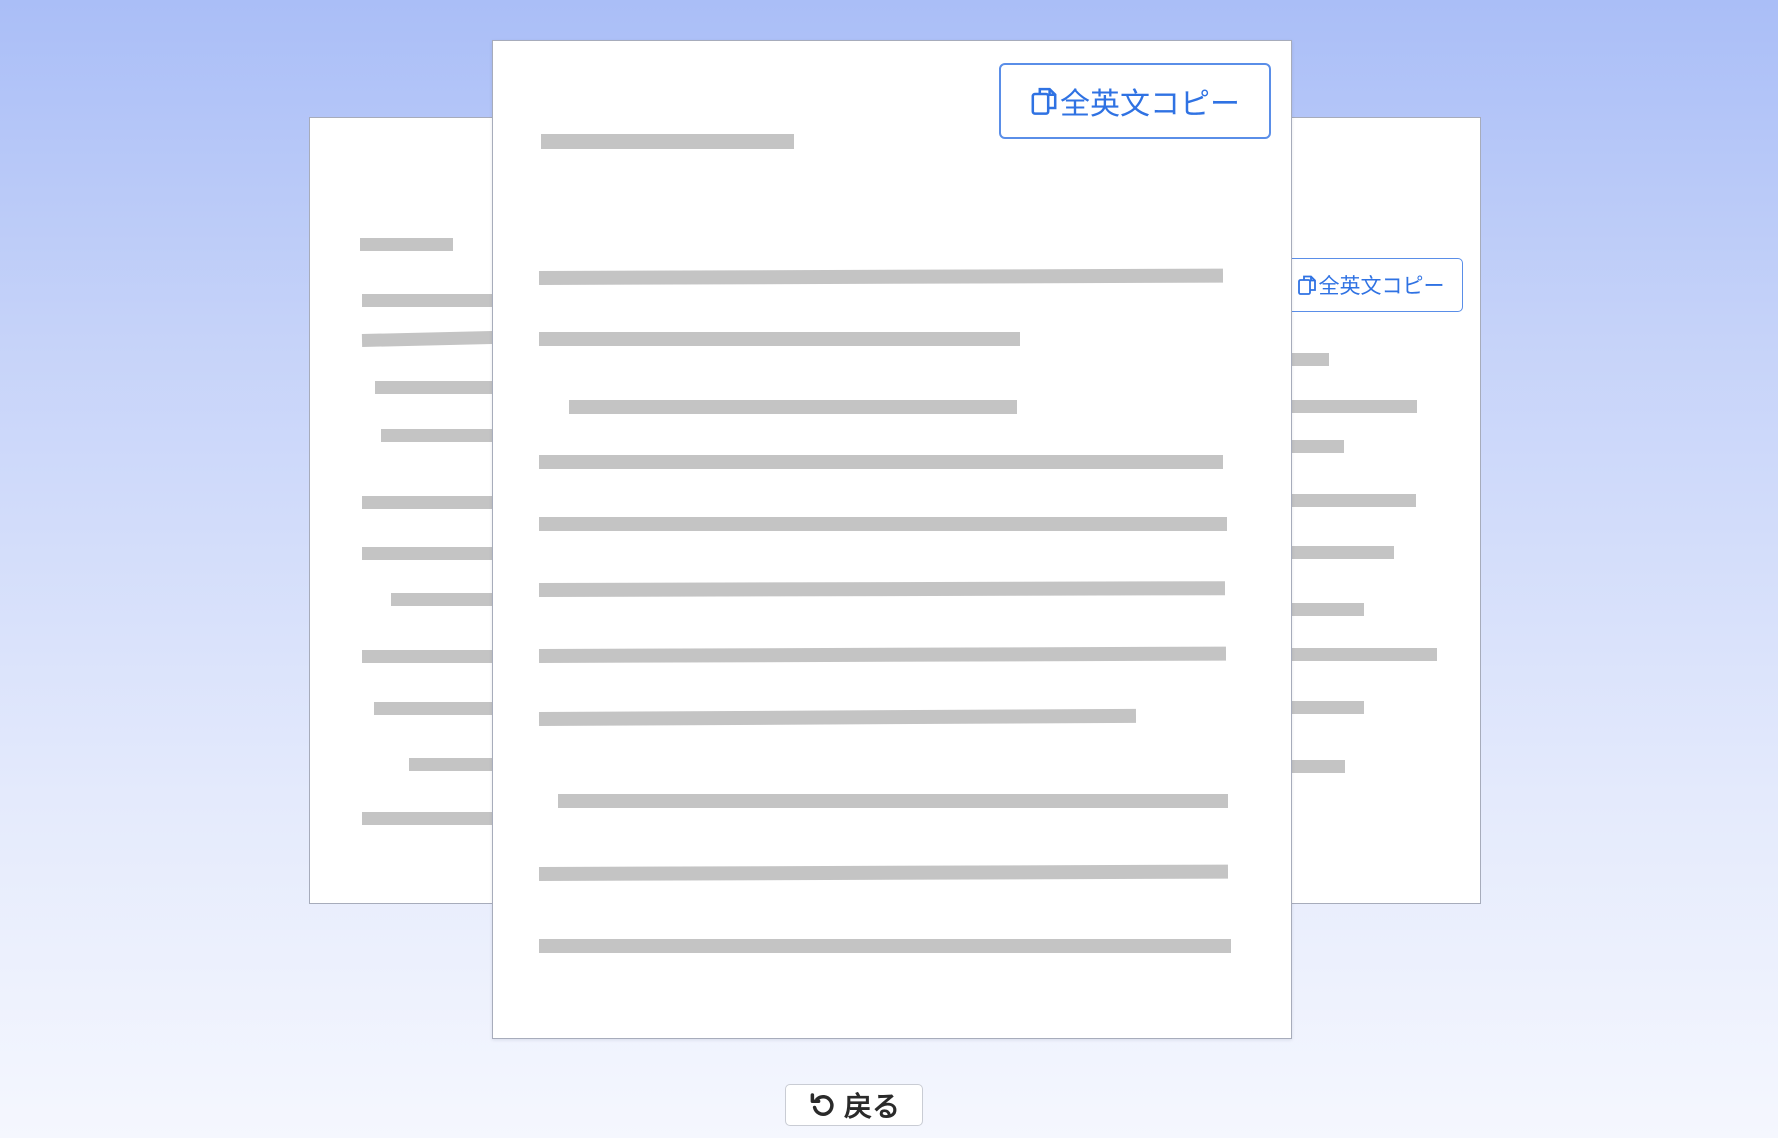 This screenshot has height=1138, width=1778. I want to click on back-button: 戻る, so click(854, 1105).